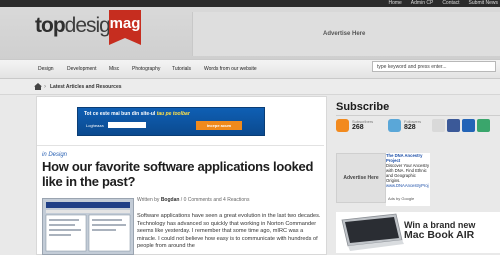 Image resolution: width=500 pixels, height=255 pixels. I want to click on ads-by-google: Ads by Google, so click(401, 198).